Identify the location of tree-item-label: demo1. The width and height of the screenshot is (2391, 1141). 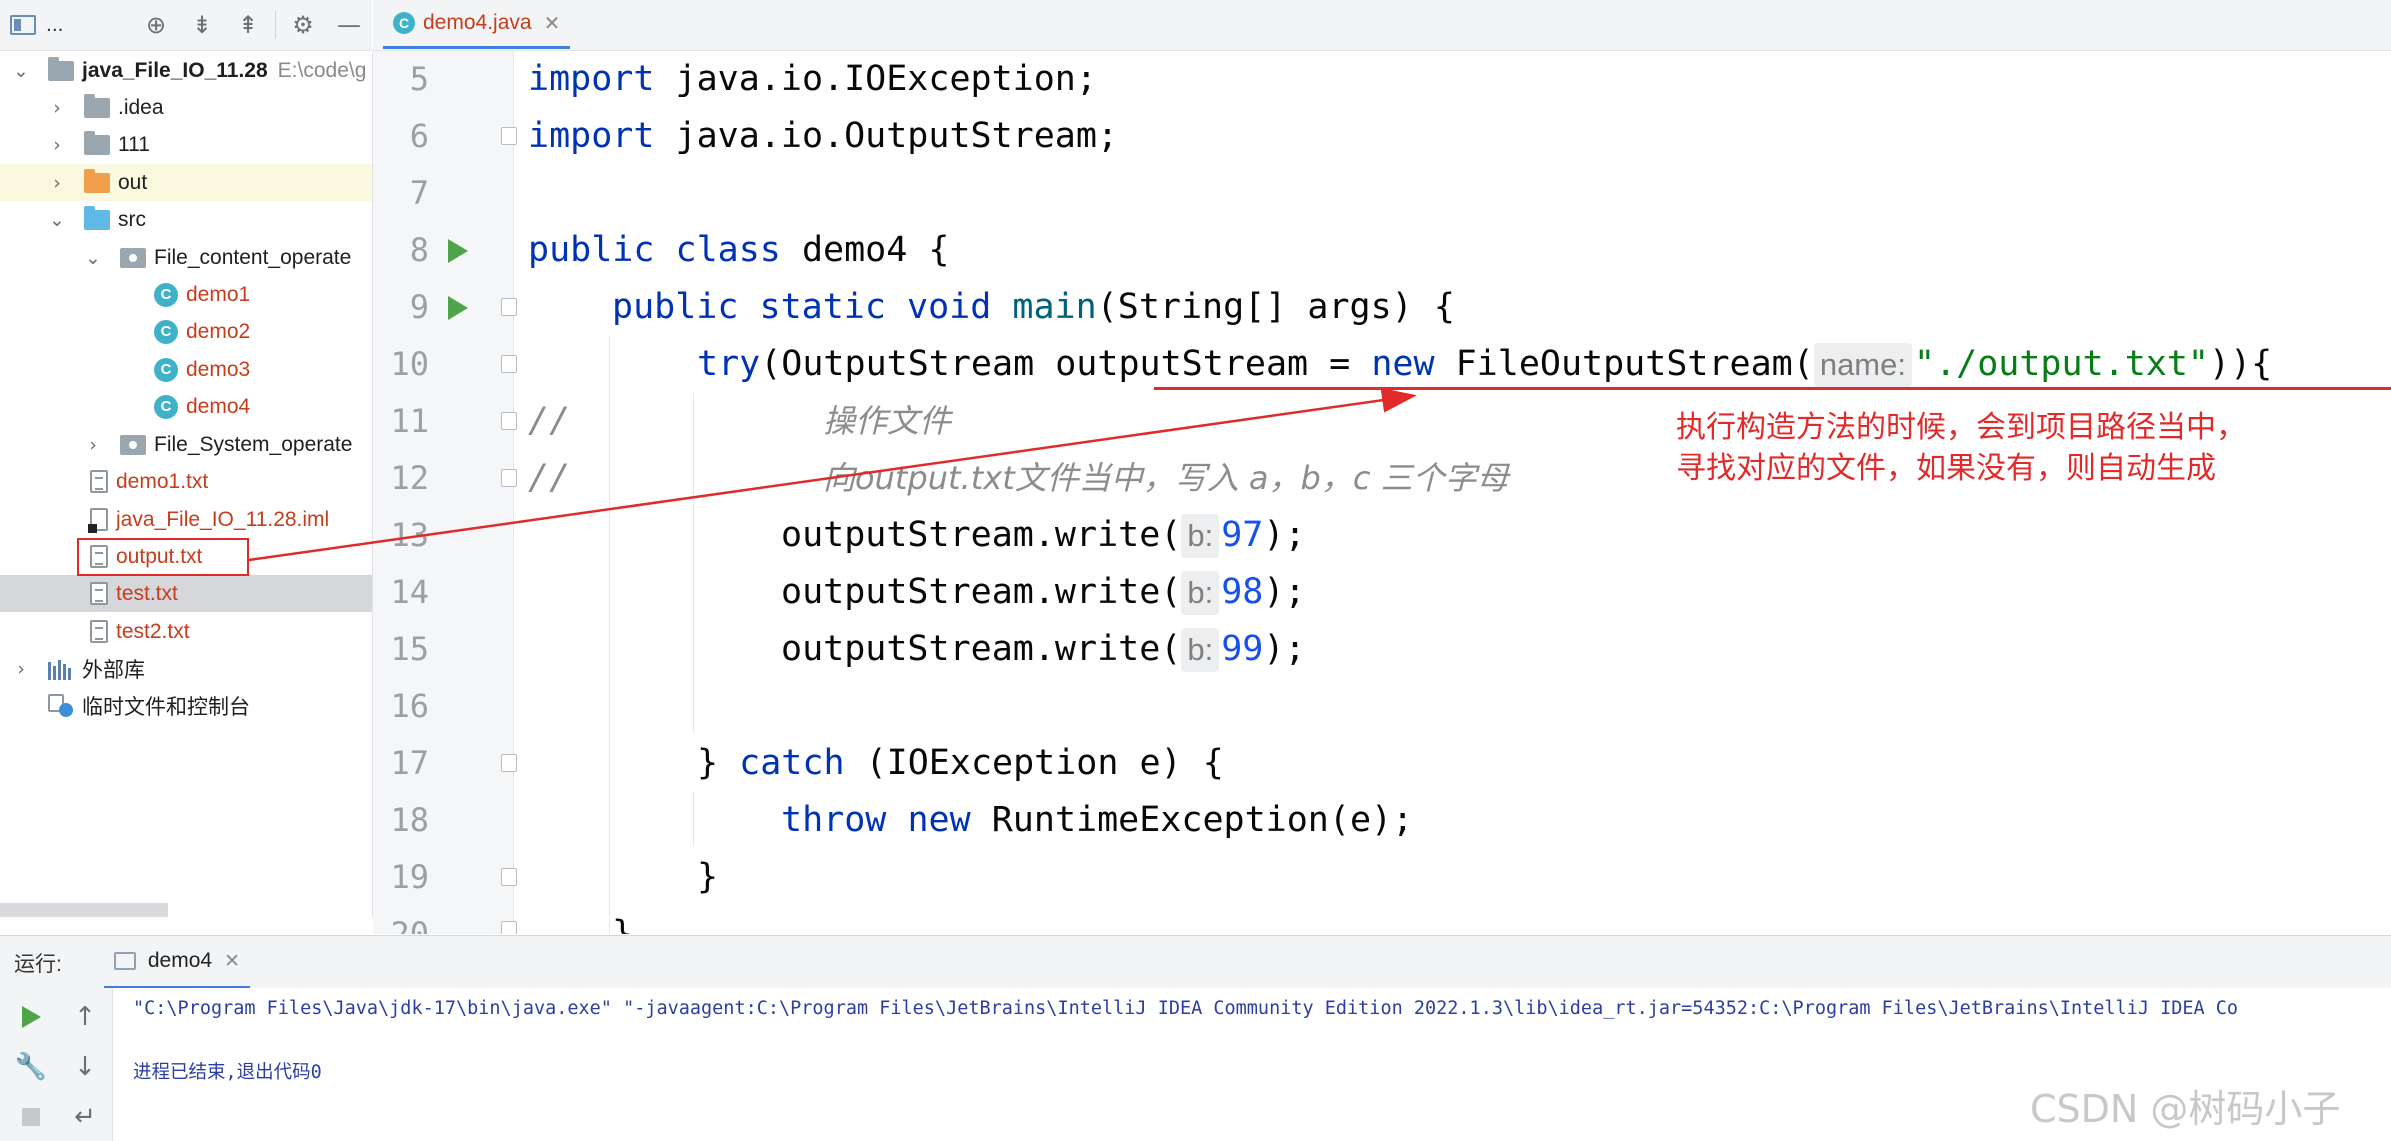
(218, 294).